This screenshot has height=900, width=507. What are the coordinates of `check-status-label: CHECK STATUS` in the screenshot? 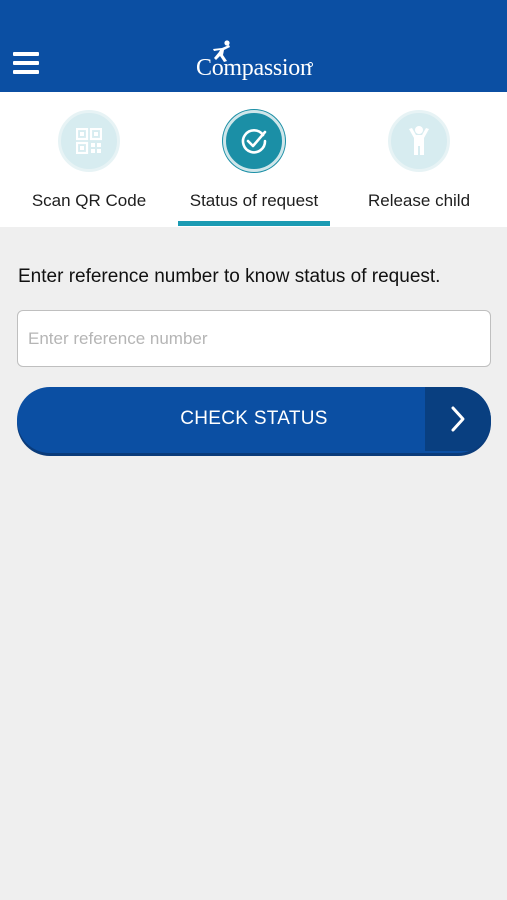 It's located at (254, 418).